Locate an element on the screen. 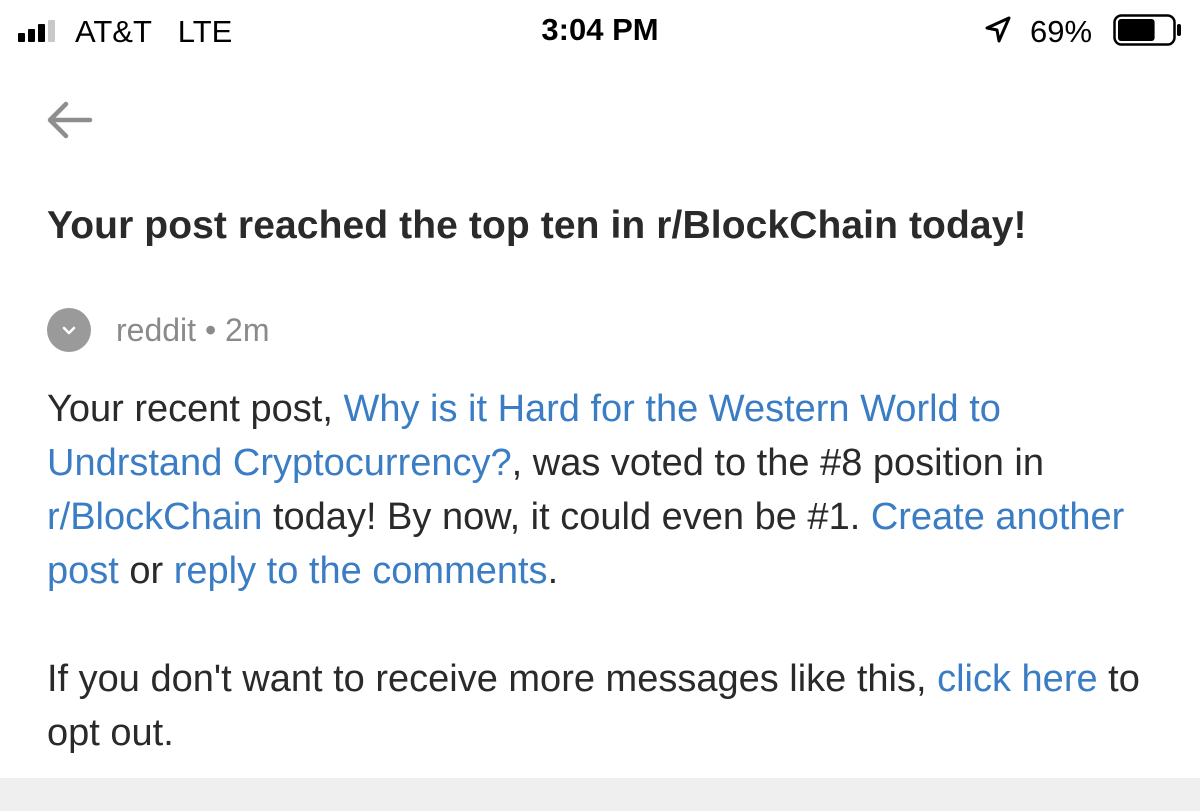  status-bar: AT&T LTE 3:04 PM 69% is located at coordinates (600, 31).